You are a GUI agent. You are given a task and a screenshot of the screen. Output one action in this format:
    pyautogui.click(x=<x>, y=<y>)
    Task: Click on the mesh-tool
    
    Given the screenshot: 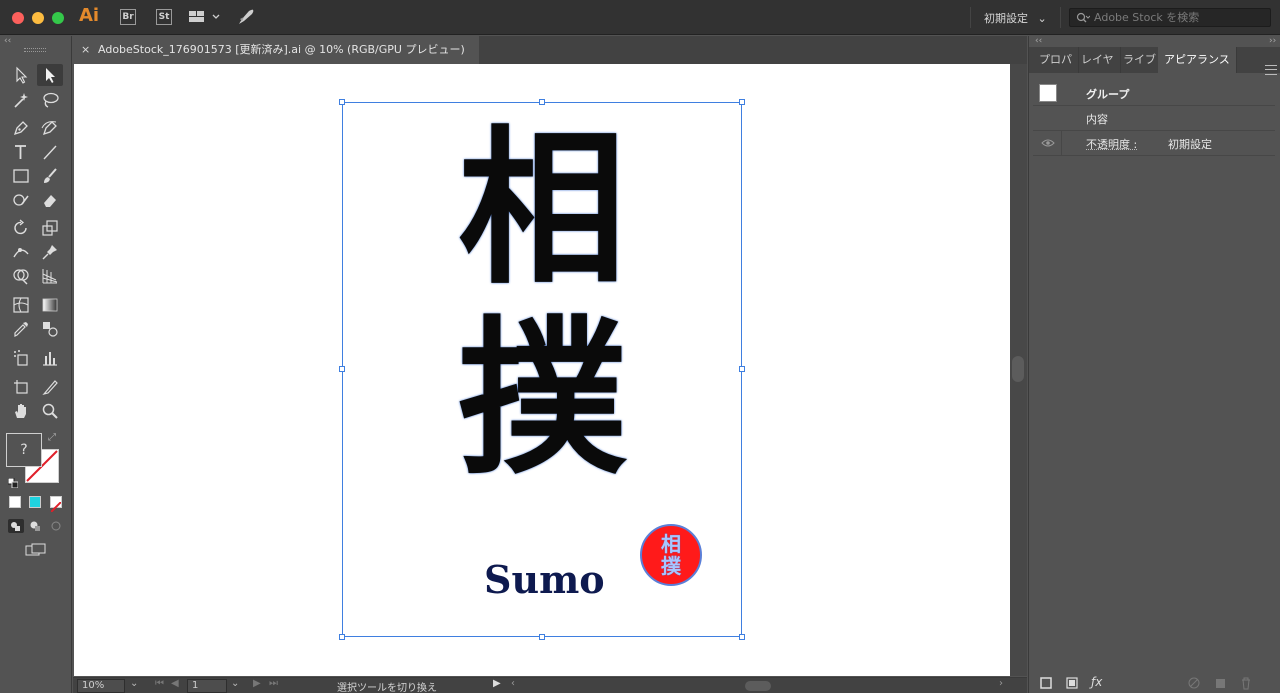 What is the action you would take?
    pyautogui.click(x=21, y=305)
    